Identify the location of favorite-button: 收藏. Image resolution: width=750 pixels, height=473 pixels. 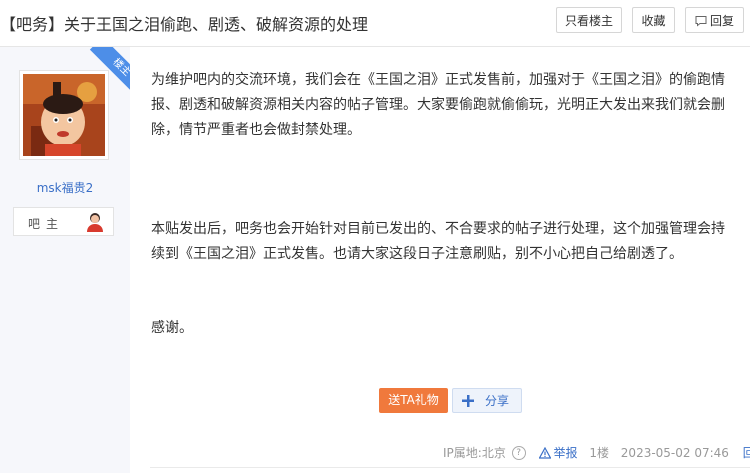
(653, 20).